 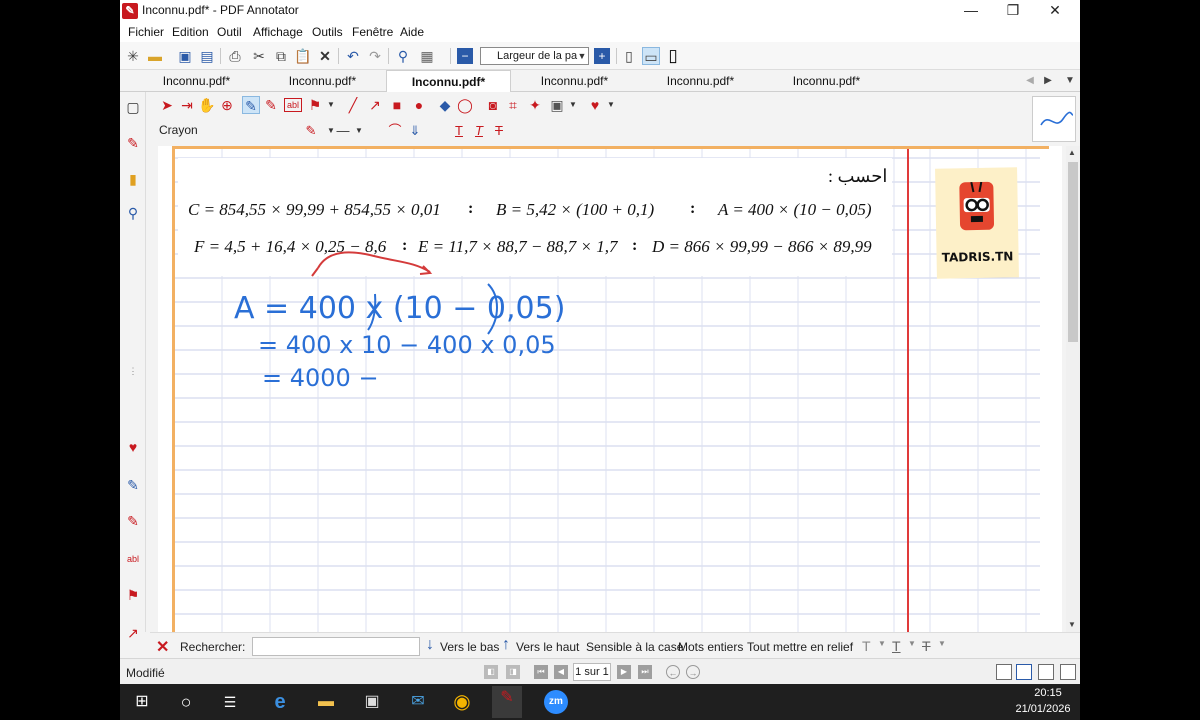 I want to click on arrow-favorite-icon: ↗, so click(x=133, y=633).